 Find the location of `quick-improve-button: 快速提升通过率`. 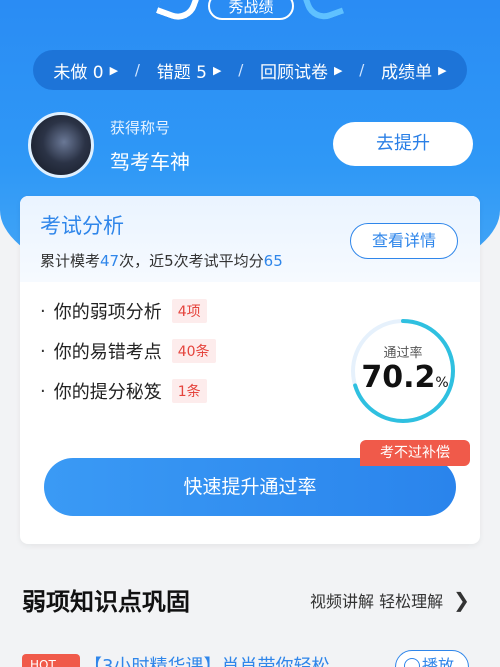

quick-improve-button: 快速提升通过率 is located at coordinates (250, 487).